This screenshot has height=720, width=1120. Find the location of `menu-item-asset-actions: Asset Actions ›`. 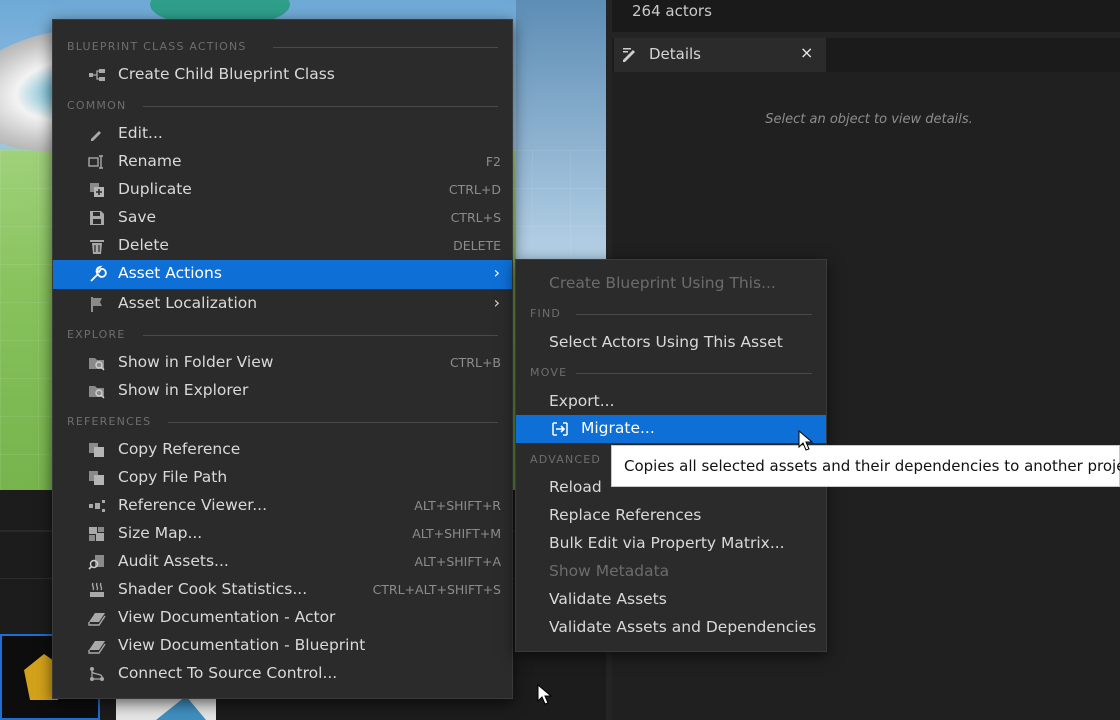

menu-item-asset-actions: Asset Actions › is located at coordinates (282, 274).